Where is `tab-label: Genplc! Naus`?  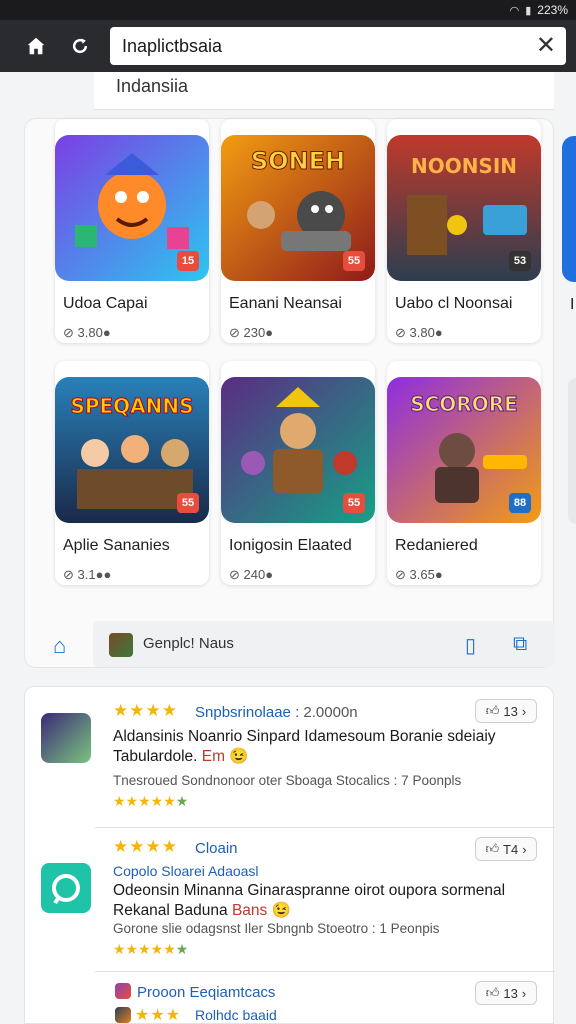 tab-label: Genplc! Naus is located at coordinates (188, 643).